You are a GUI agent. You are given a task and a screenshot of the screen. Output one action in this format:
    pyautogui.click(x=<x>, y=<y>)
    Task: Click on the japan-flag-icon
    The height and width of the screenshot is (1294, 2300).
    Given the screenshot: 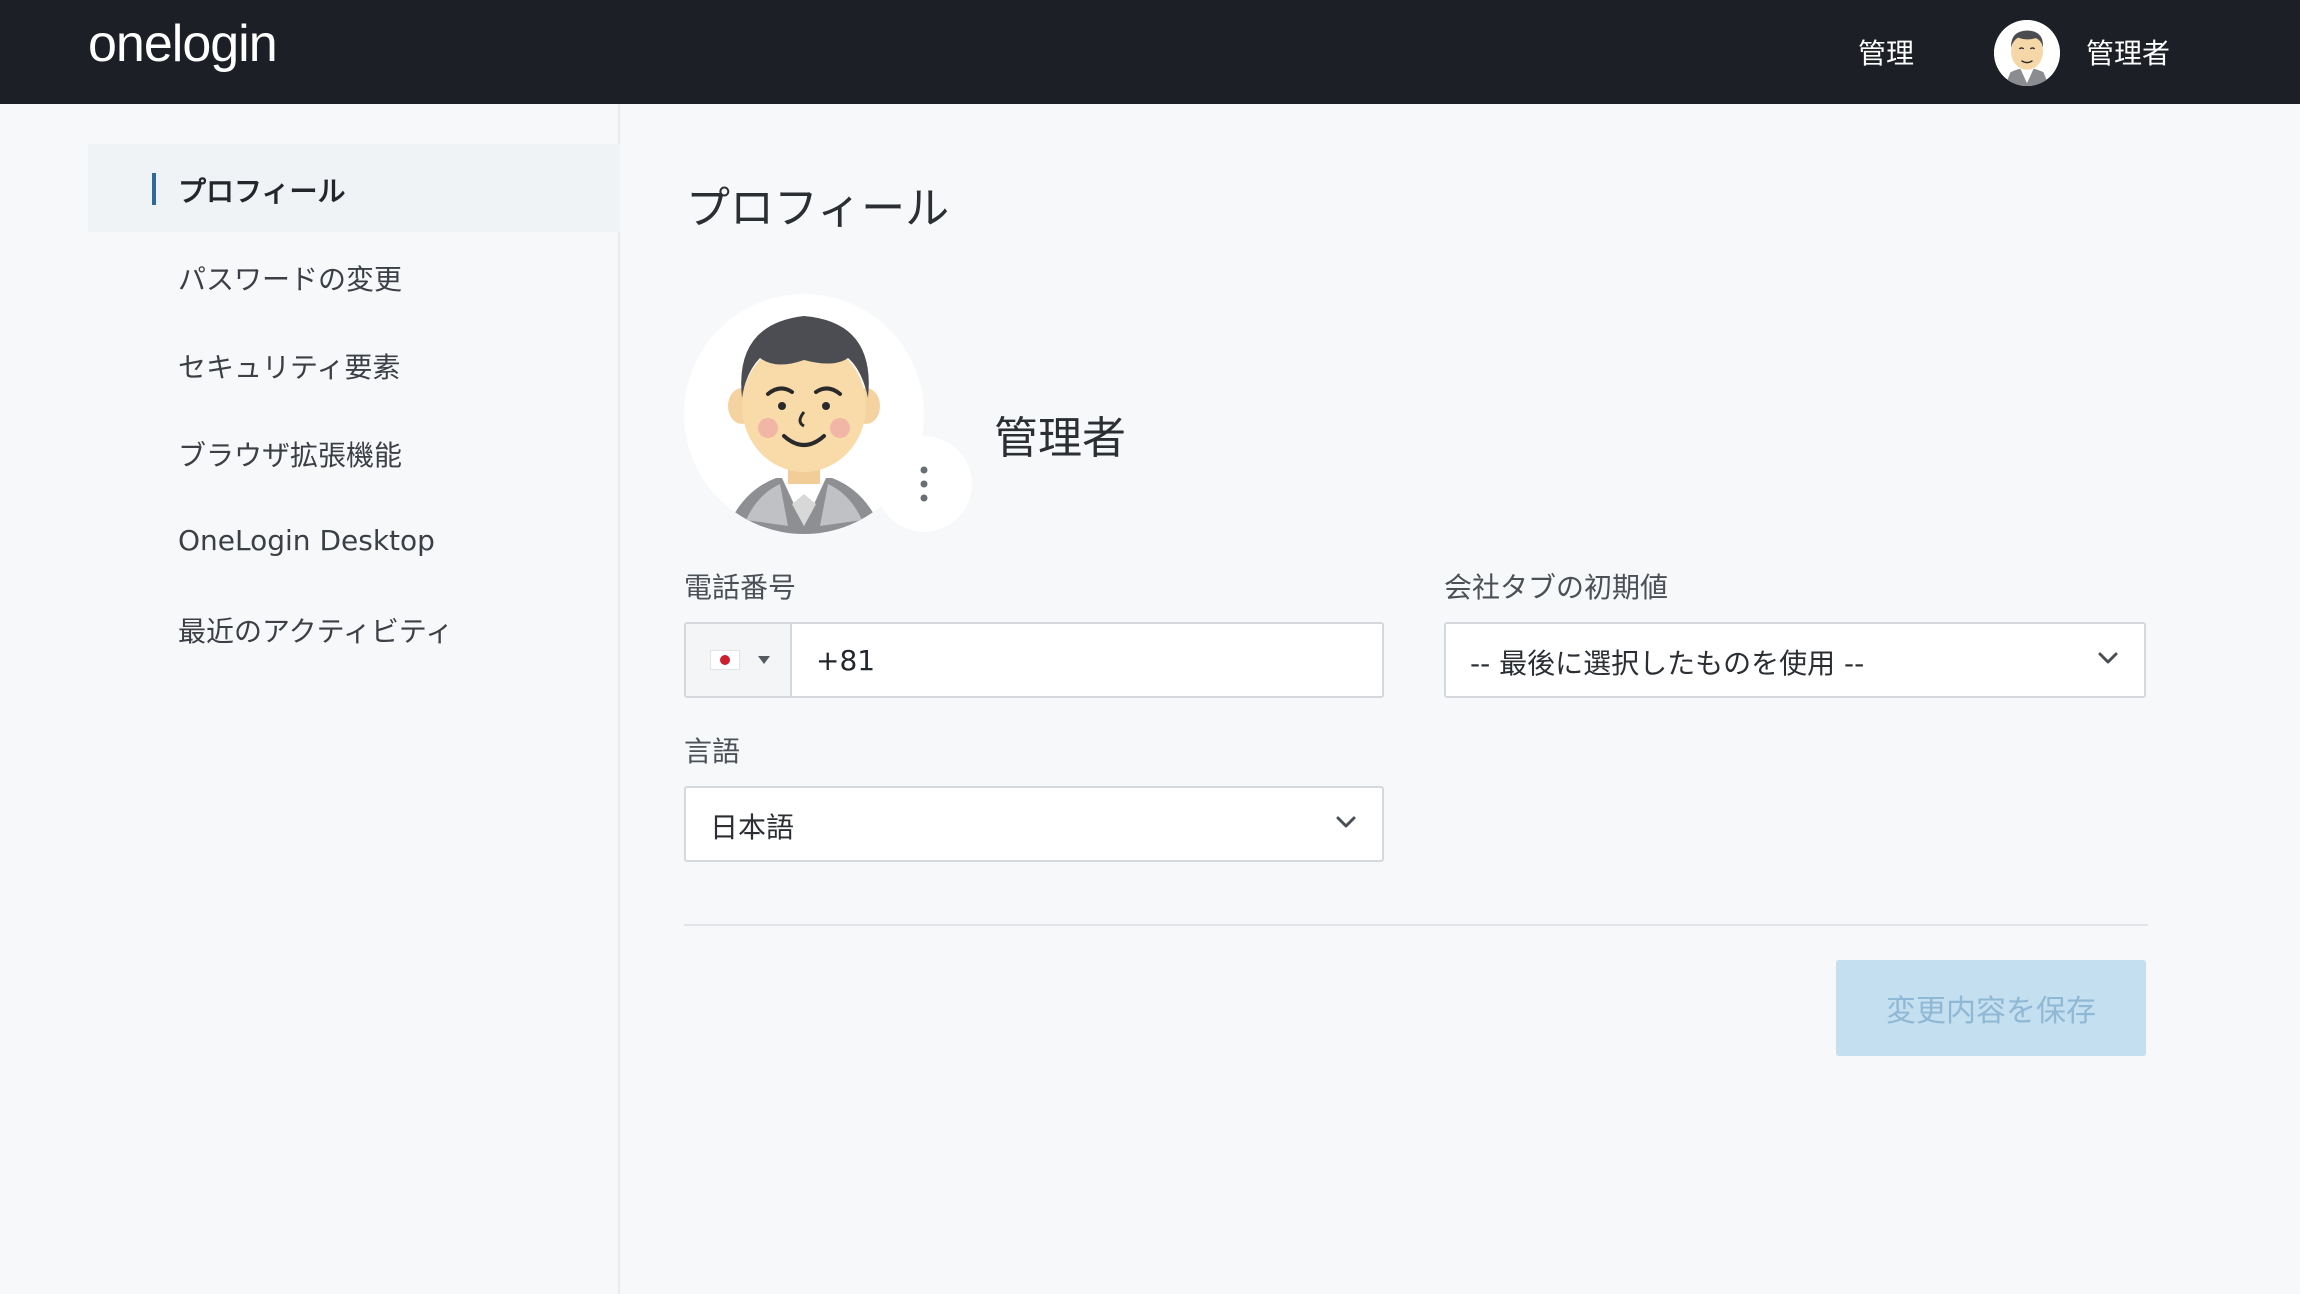 What is the action you would take?
    pyautogui.click(x=725, y=660)
    